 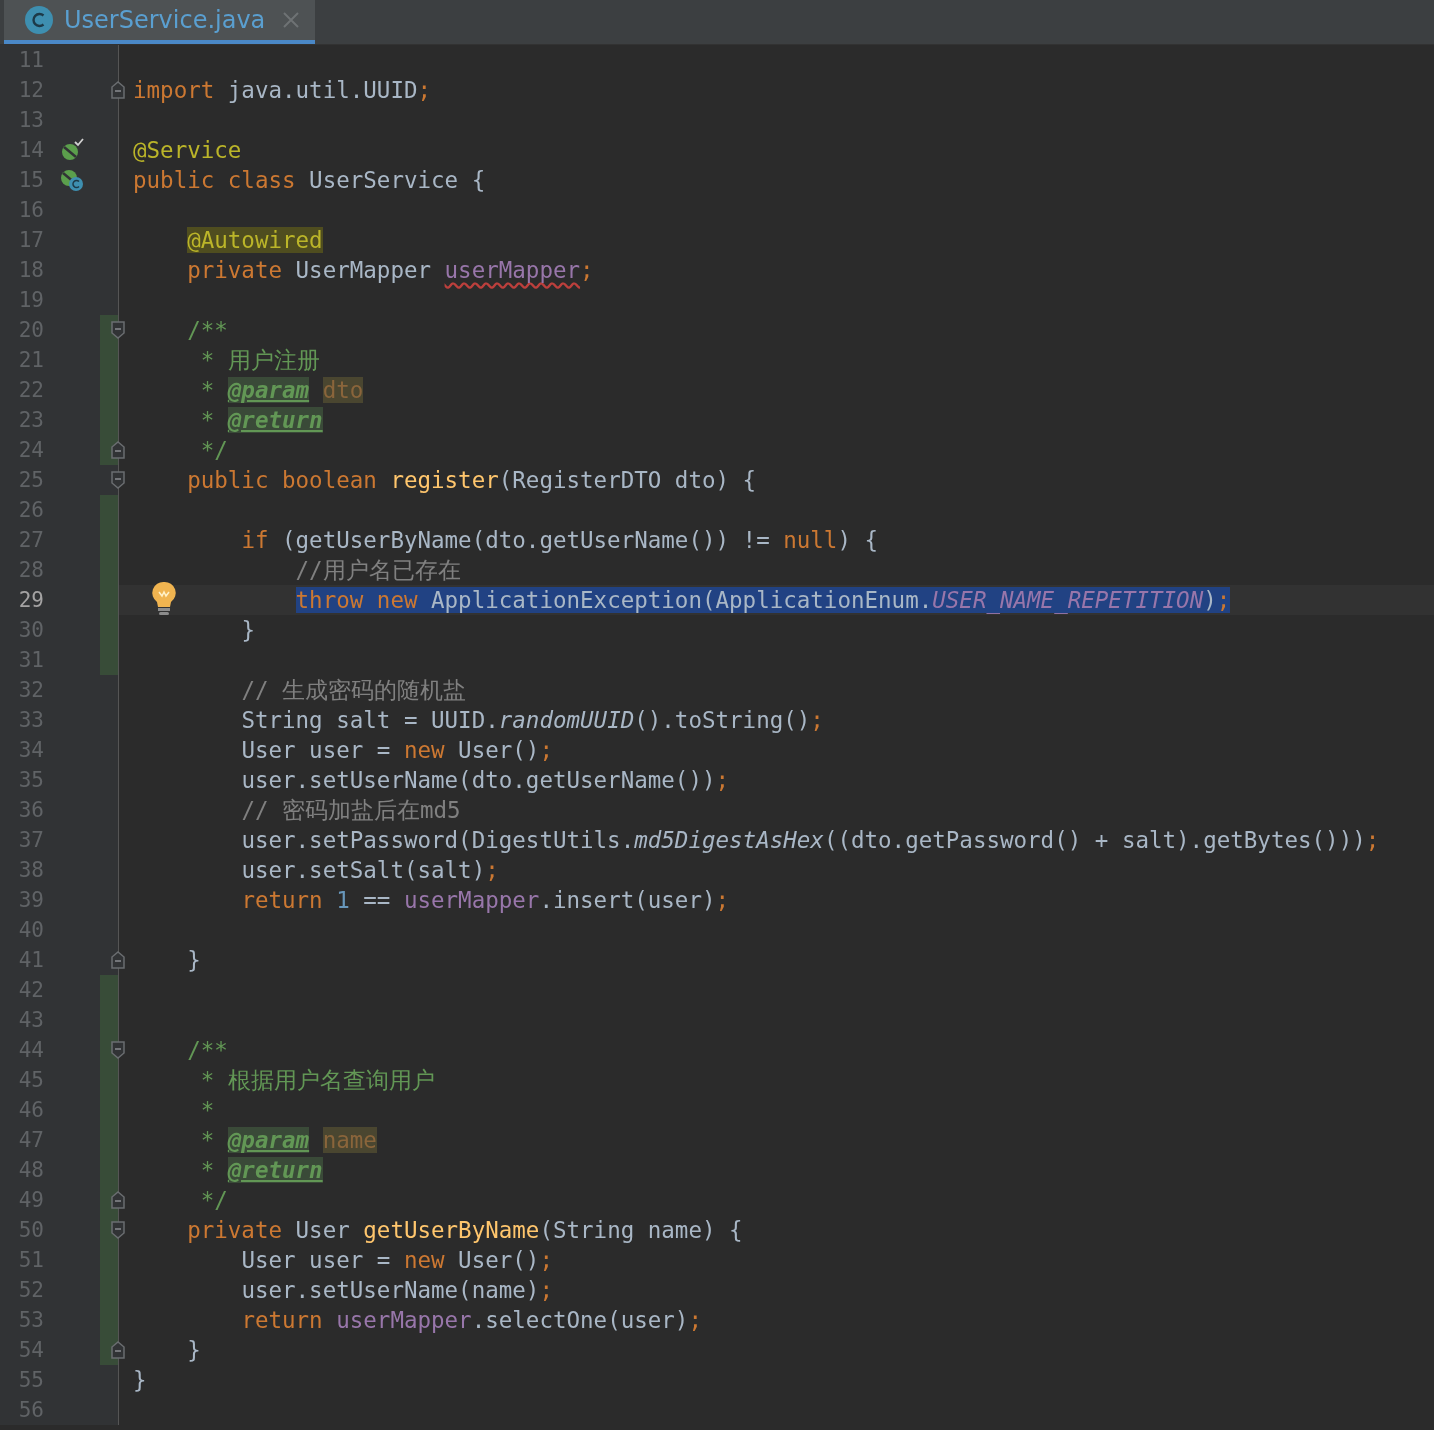 What do you see at coordinates (485, 780) in the screenshot?
I see `code-line: user.setUserName(dto.getUserName());` at bounding box center [485, 780].